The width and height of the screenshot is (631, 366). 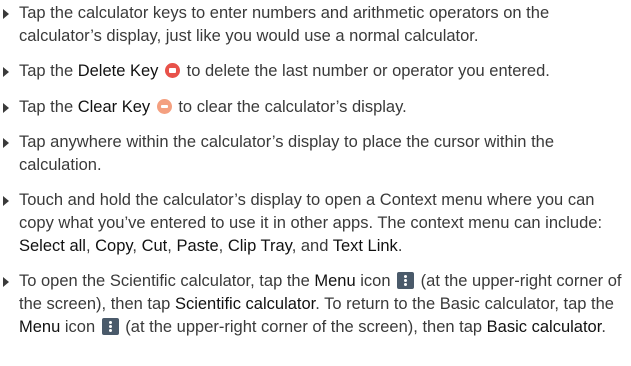 What do you see at coordinates (544, 327) in the screenshot?
I see `basic-calculator-label: Basic calculator` at bounding box center [544, 327].